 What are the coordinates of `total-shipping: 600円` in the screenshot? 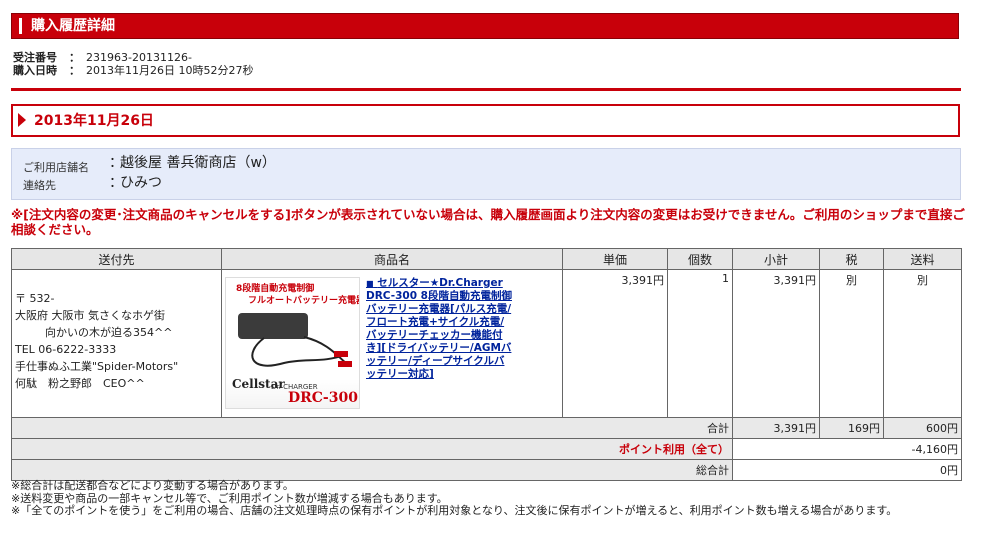 It's located at (922, 428).